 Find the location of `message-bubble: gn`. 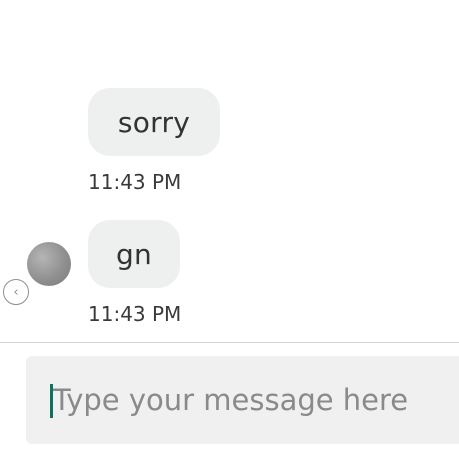

message-bubble: gn is located at coordinates (134, 254).